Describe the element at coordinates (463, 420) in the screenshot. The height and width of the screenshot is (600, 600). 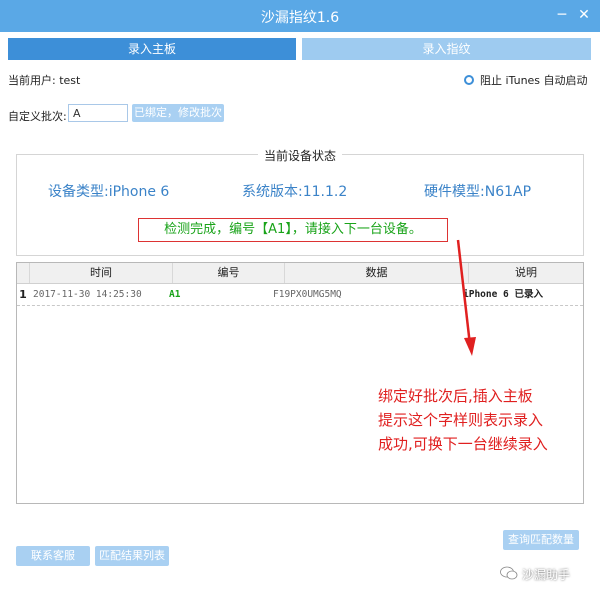
I see `annotation-note: 绑定好批次后,插入主板 提示这个字样则表示录入 成功,可换下一台继续录入` at that location.